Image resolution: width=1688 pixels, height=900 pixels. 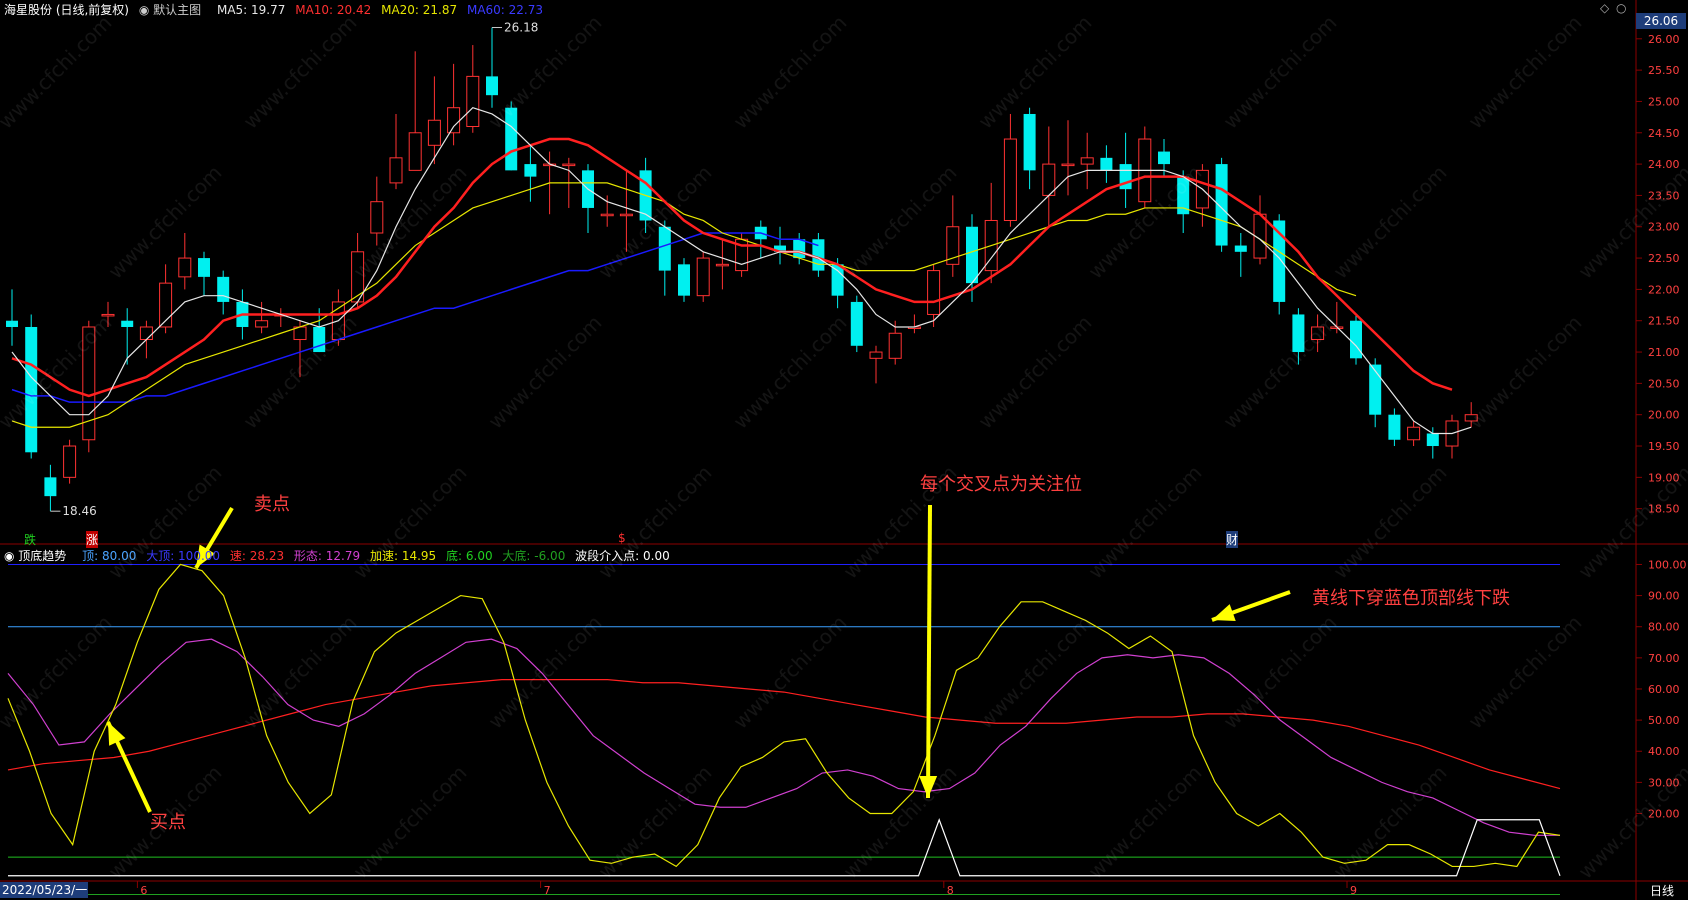 What do you see at coordinates (30, 540) in the screenshot?
I see `marker-down: 跌` at bounding box center [30, 540].